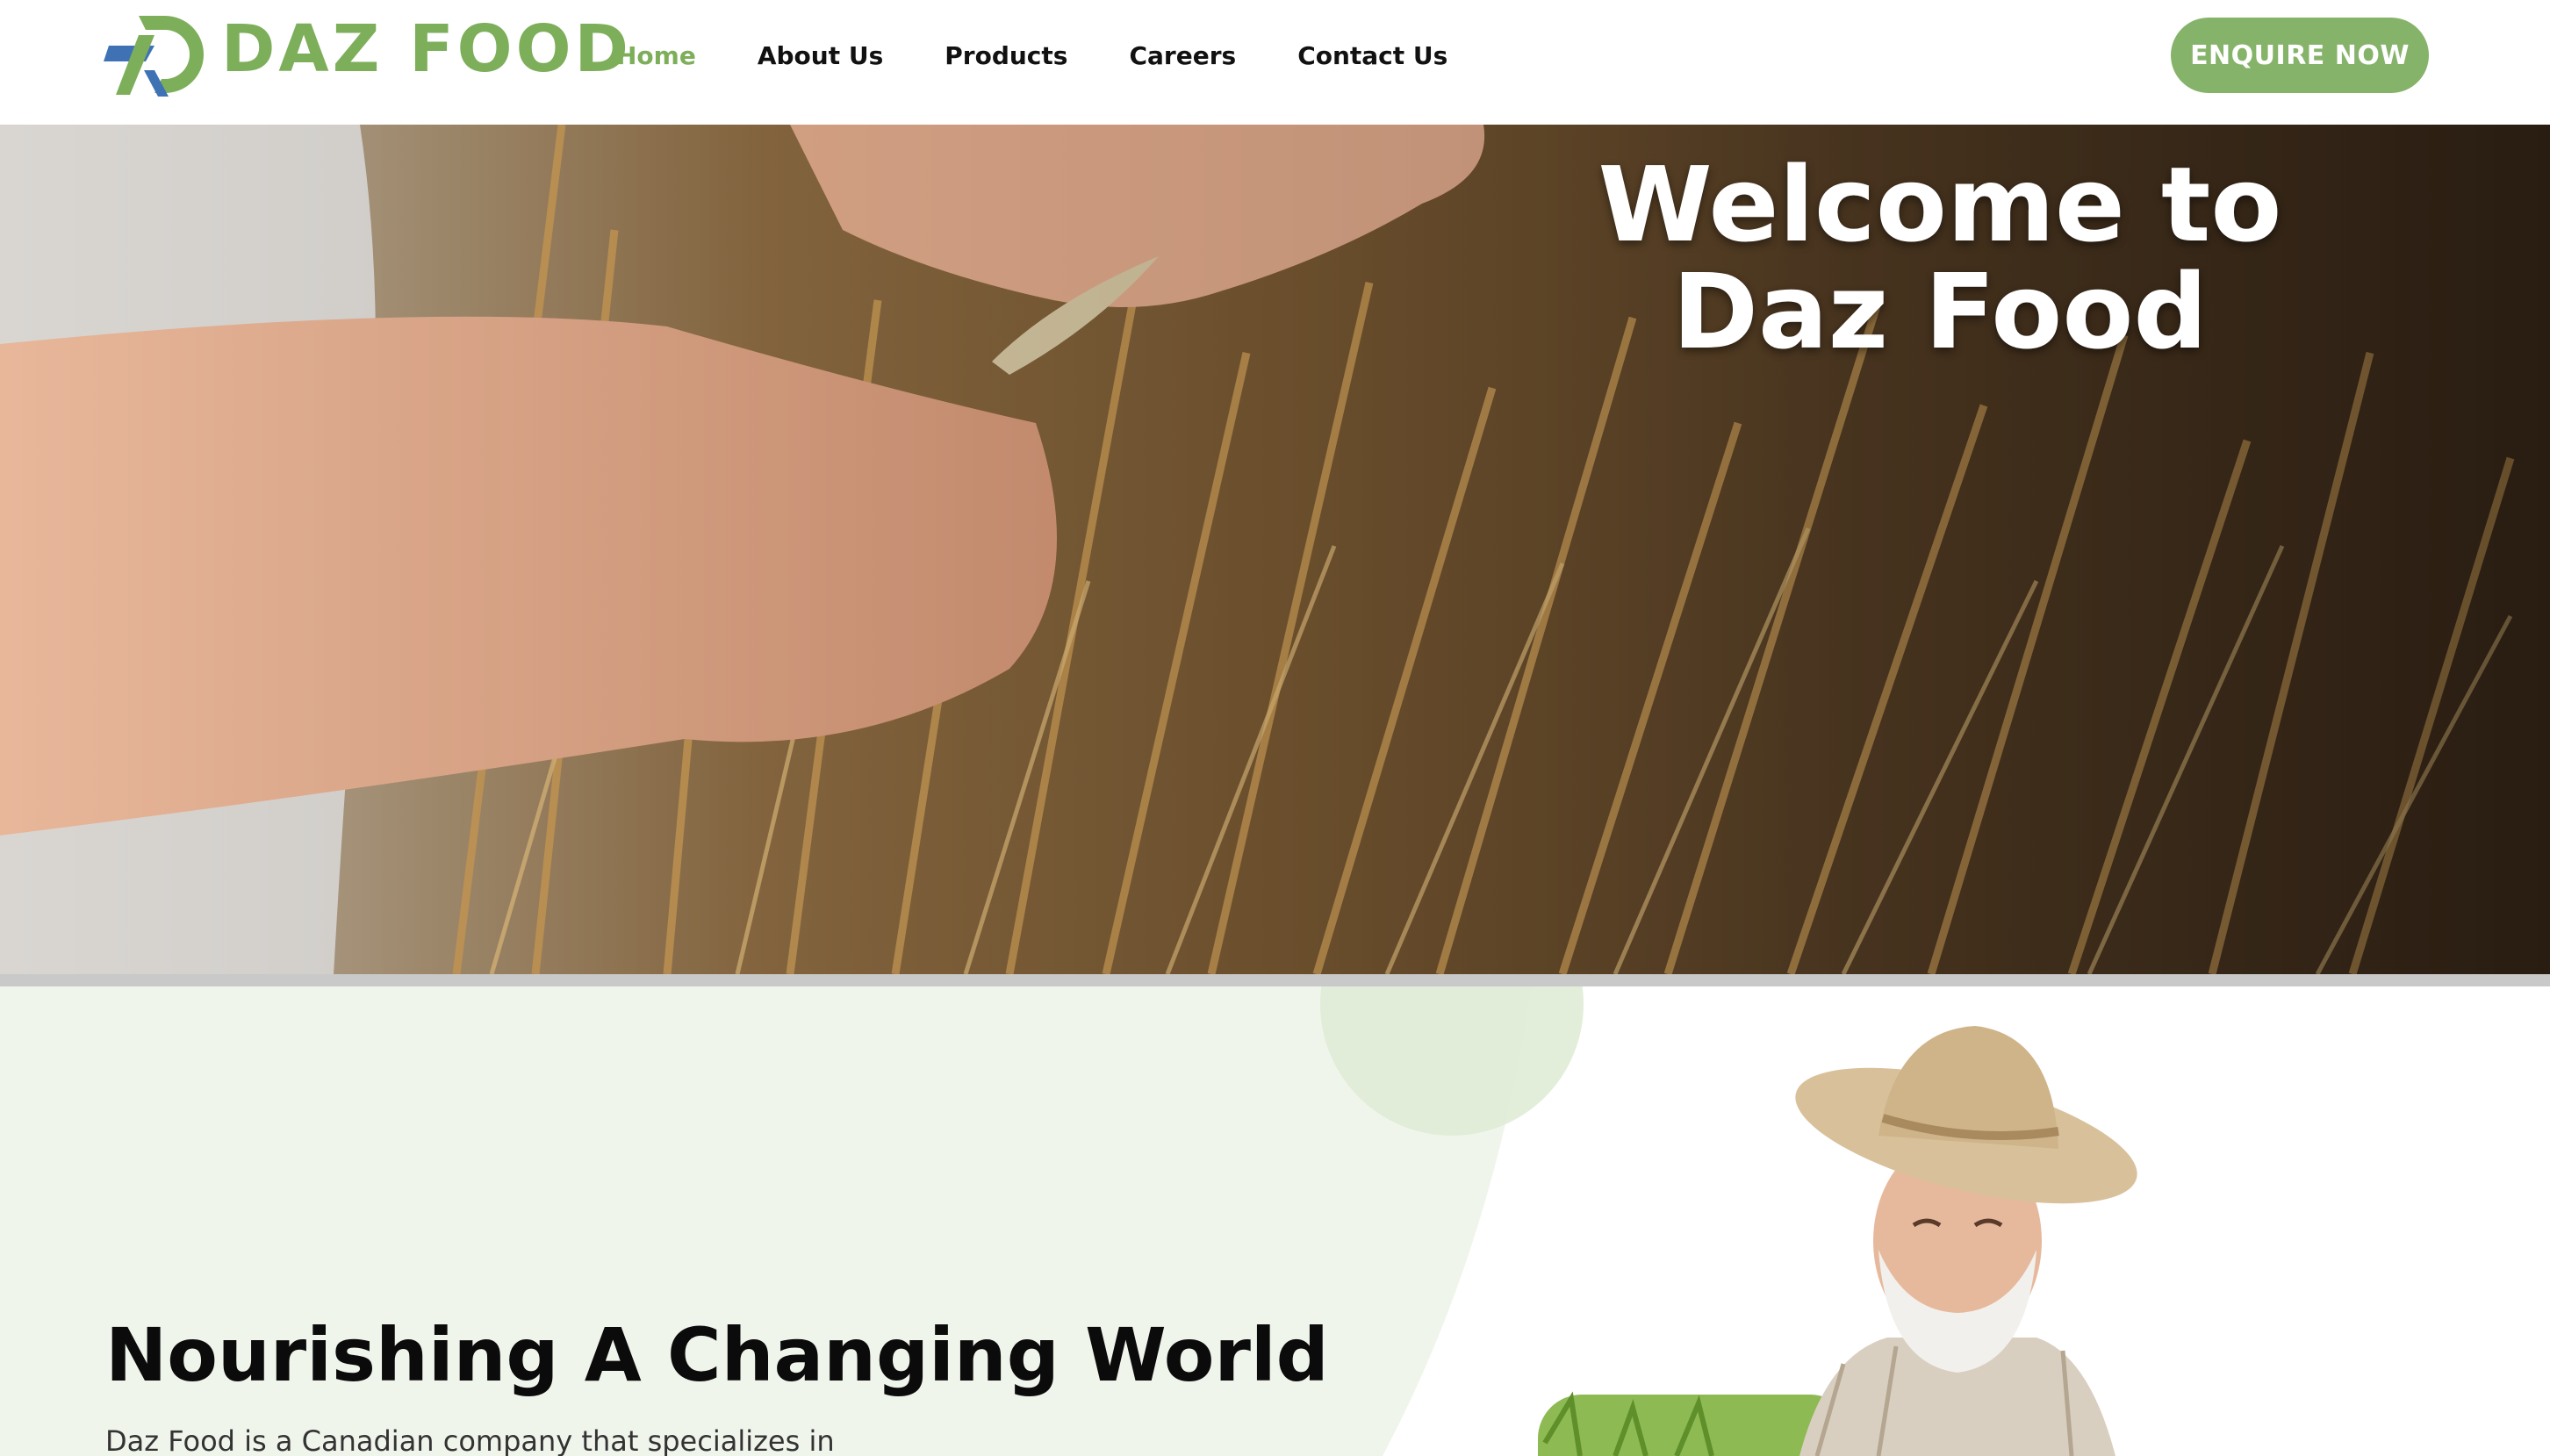 This screenshot has height=1456, width=2550. I want to click on nav-products: Products, so click(1006, 56).